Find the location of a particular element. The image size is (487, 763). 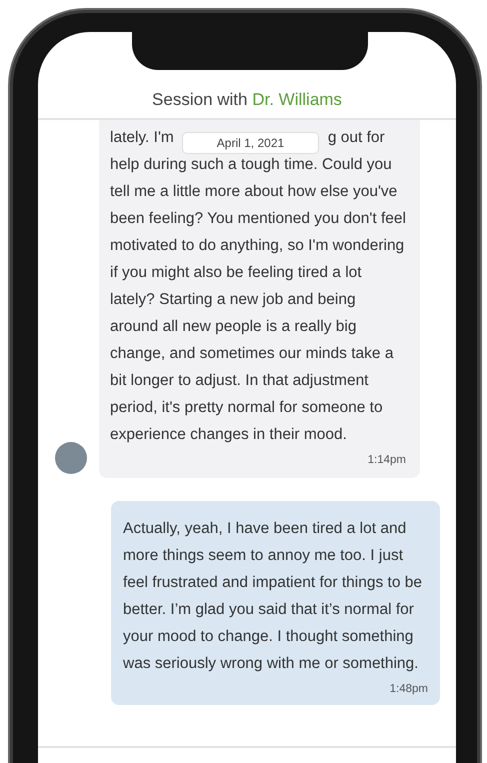

message-text: Actually, yeah, I have been tired a lot and more things seem to annoy me too. I just feel frustrated and impatient for things to be better. I’m glad you said that it’s normal for your mood to change. I thought something was seriously wrong with me or something. is located at coordinates (273, 596).